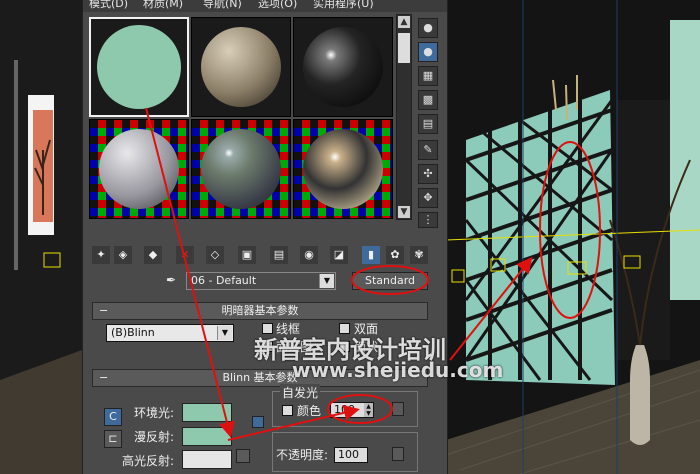 The width and height of the screenshot is (700, 474). What do you see at coordinates (390, 281) in the screenshot?
I see `material-type-button: Standard` at bounding box center [390, 281].